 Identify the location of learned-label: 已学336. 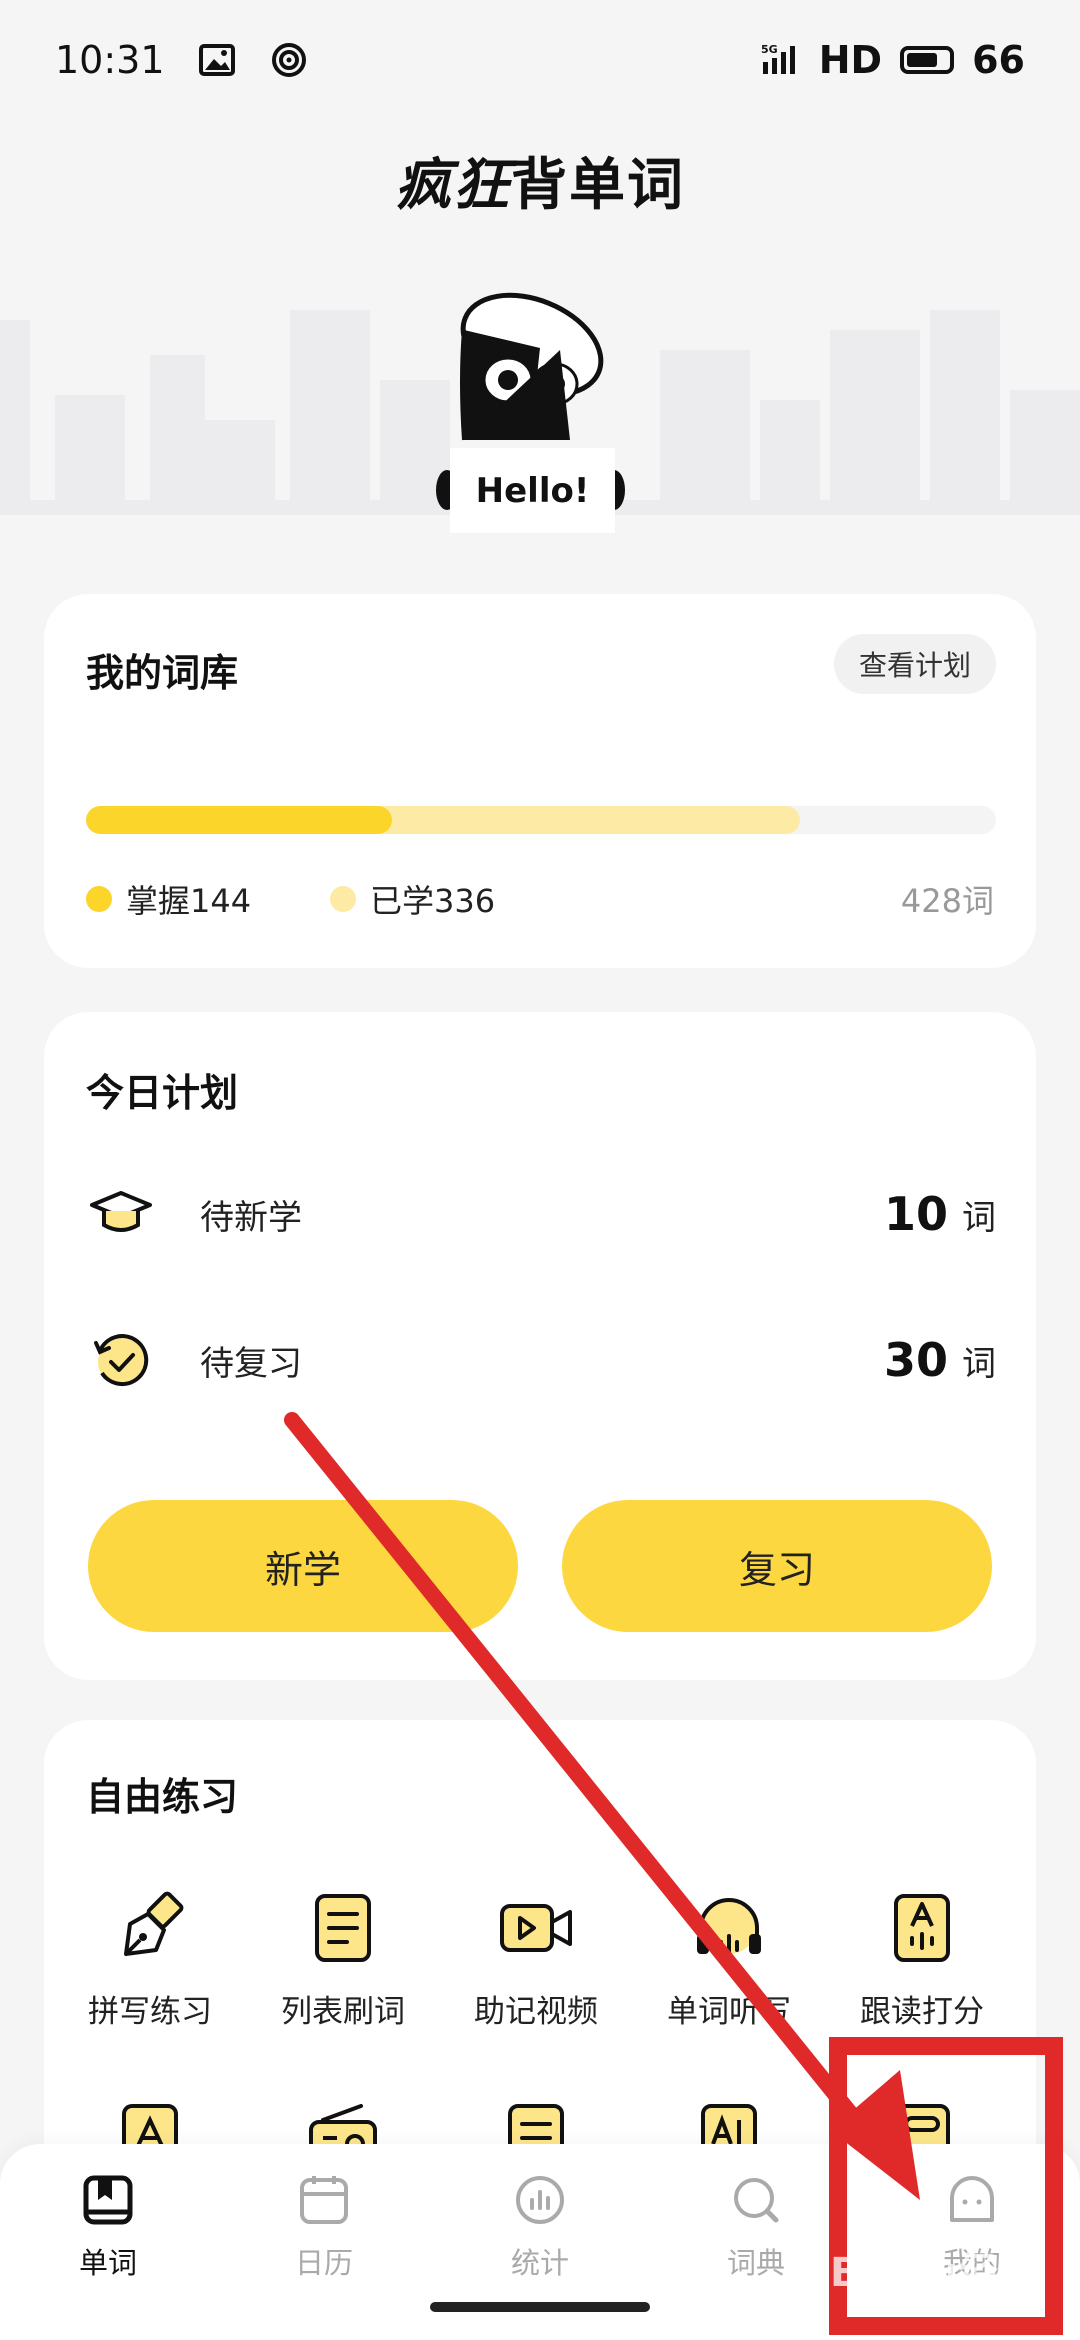
(433, 901).